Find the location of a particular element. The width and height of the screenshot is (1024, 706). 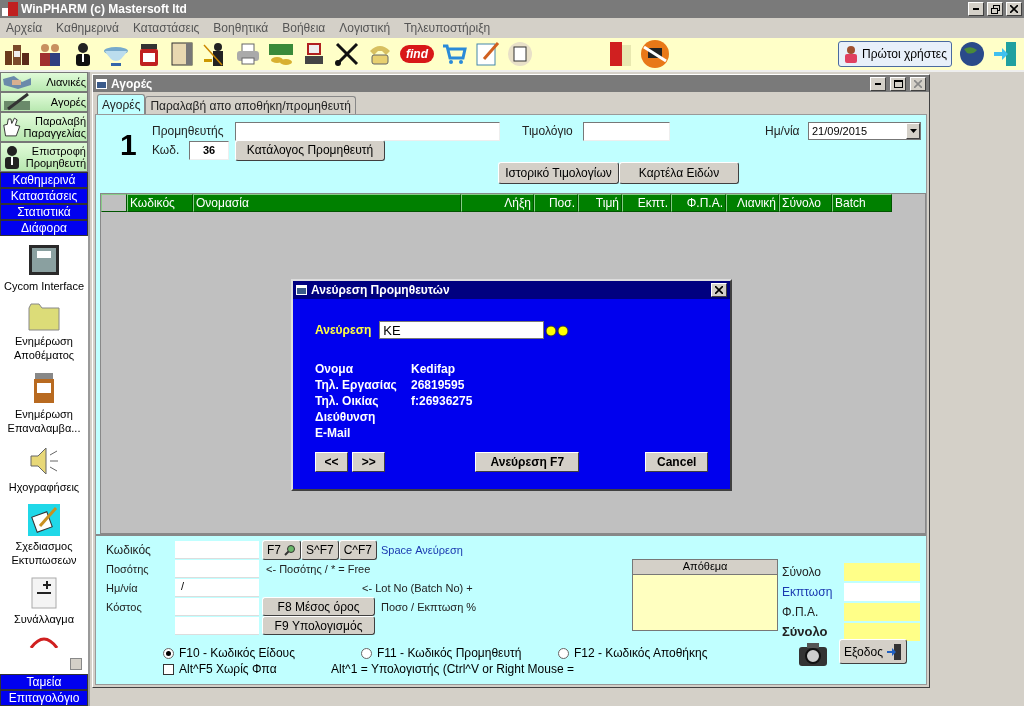

column-header: Σύνολο is located at coordinates (805, 203).